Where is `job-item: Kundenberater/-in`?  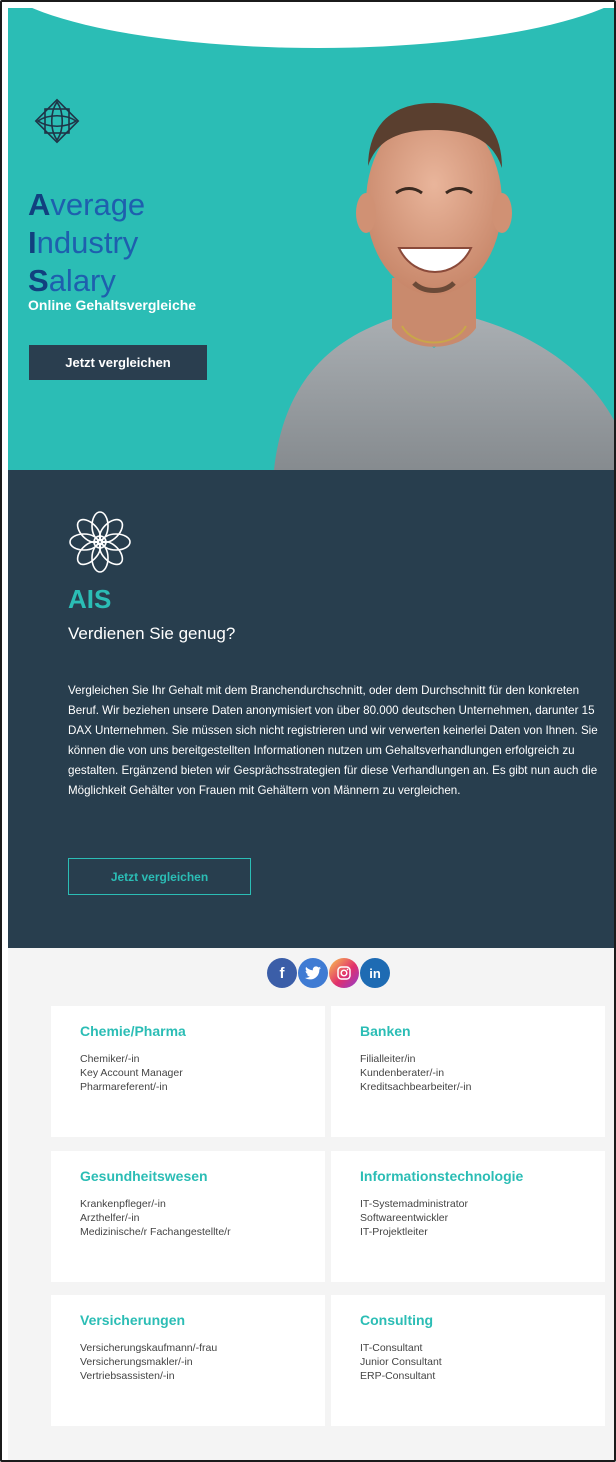 job-item: Kundenberater/-in is located at coordinates (468, 1073).